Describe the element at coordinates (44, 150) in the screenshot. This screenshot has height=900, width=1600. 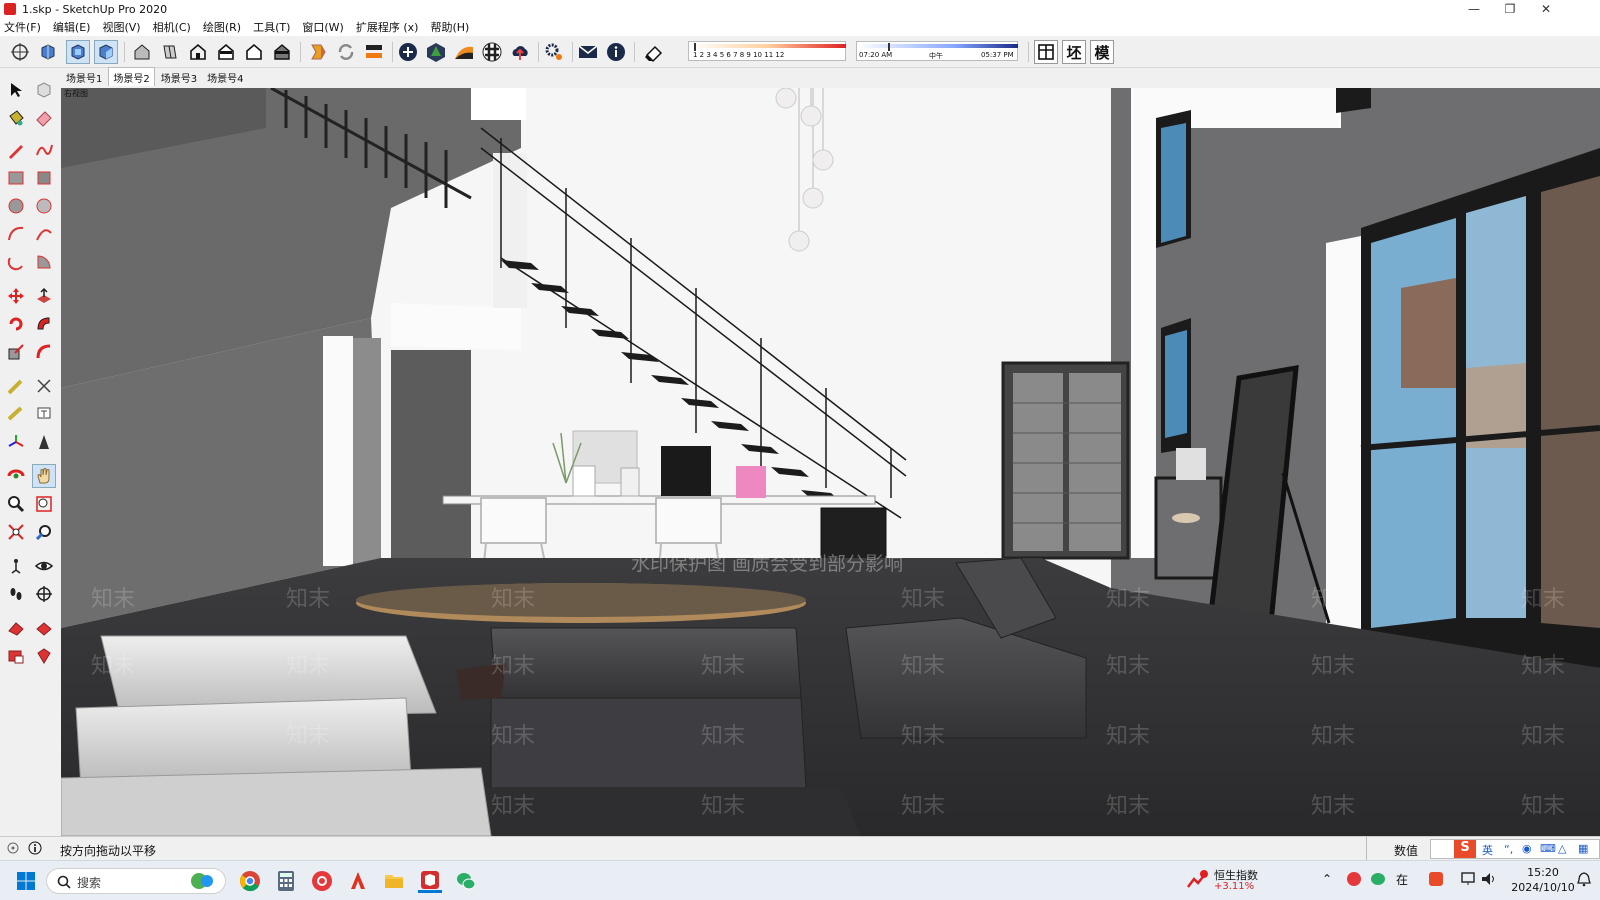
I see `freehand-icon` at that location.